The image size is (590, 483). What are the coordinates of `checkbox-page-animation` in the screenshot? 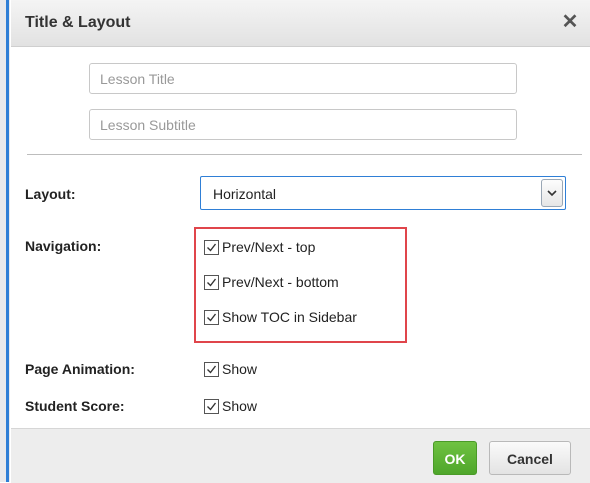 It's located at (211, 369).